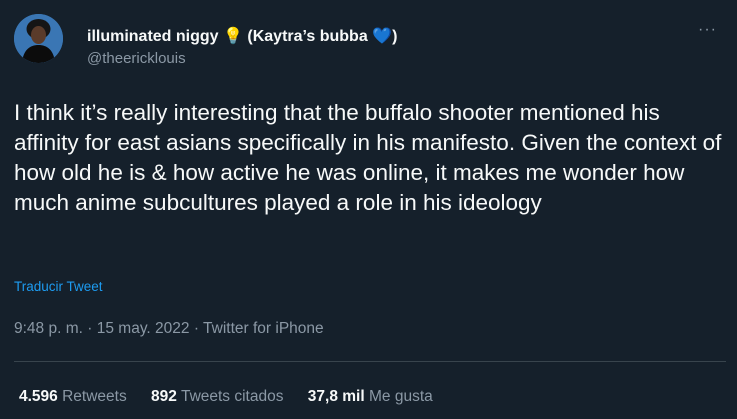 The height and width of the screenshot is (419, 737). Describe the element at coordinates (400, 396) in the screenshot. I see `likes-label: Me gusta` at that location.